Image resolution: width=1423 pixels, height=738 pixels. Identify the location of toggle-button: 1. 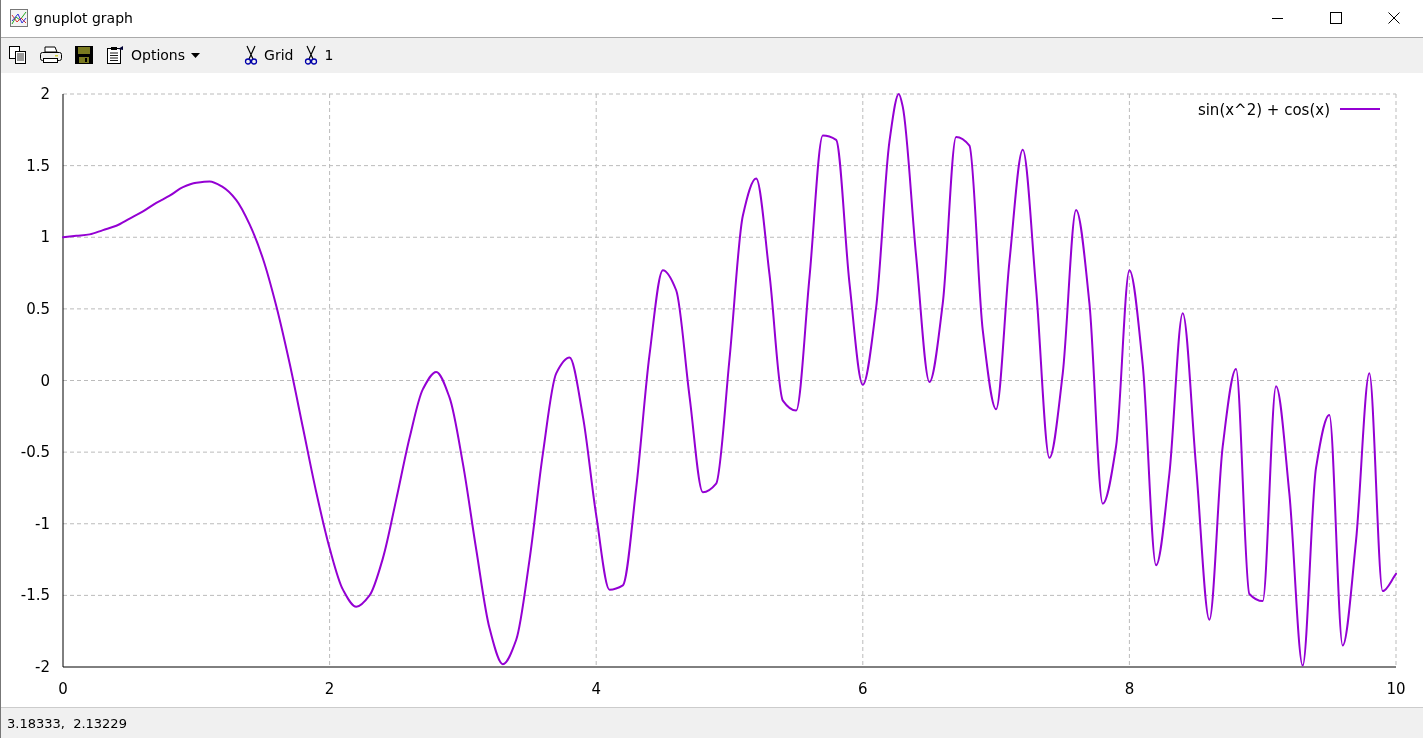
(319, 55).